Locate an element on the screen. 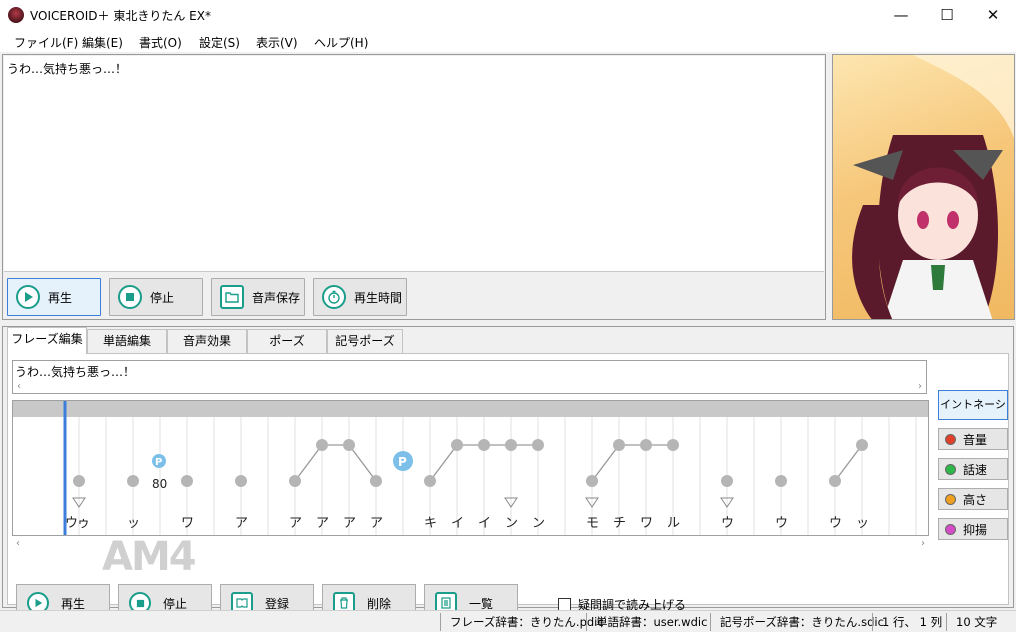  tab-symbol-pause: 記号ポーズ is located at coordinates (365, 341).